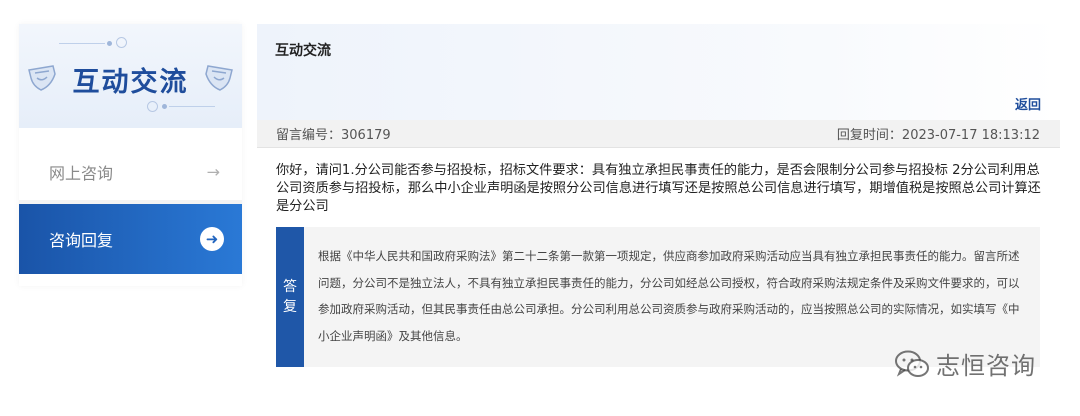 The image size is (1080, 416). I want to click on arrow-right-icon: →, so click(213, 172).